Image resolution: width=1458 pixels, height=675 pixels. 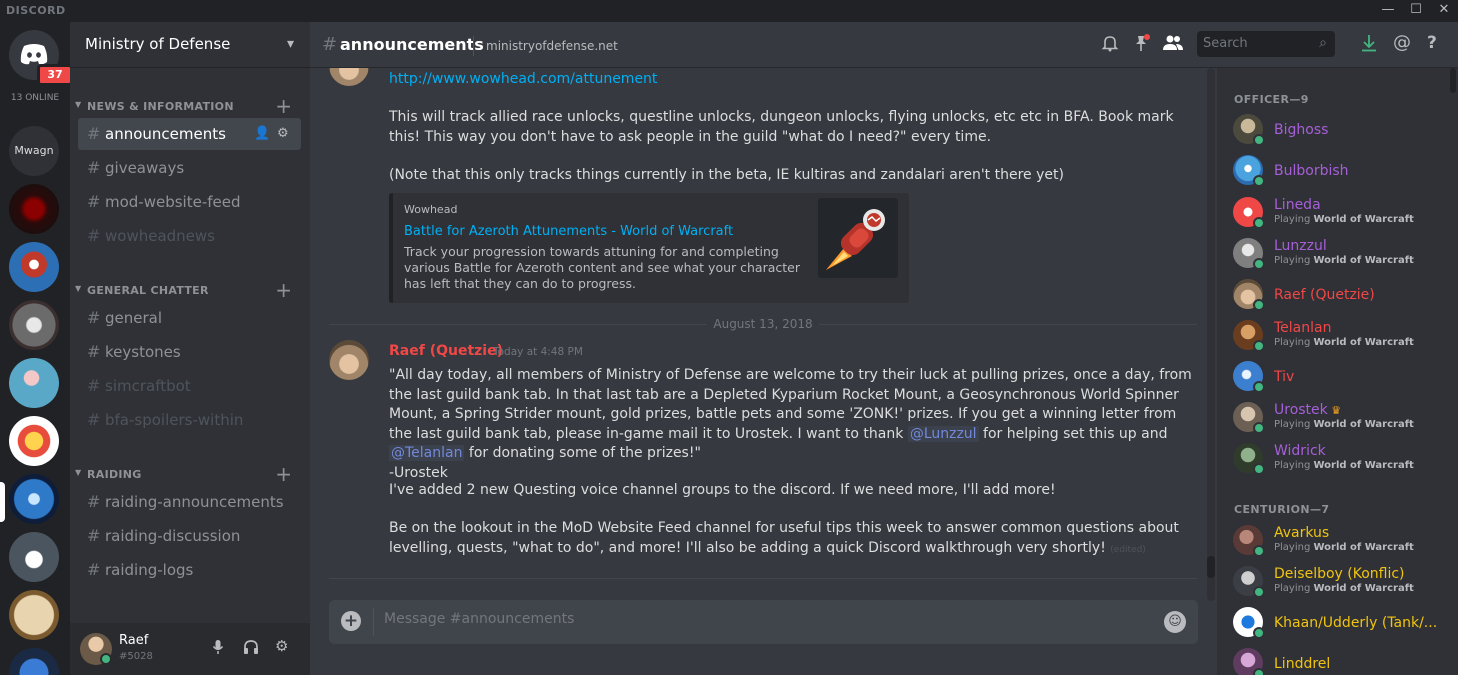 I want to click on maximize-button: ☐, so click(x=1416, y=11).